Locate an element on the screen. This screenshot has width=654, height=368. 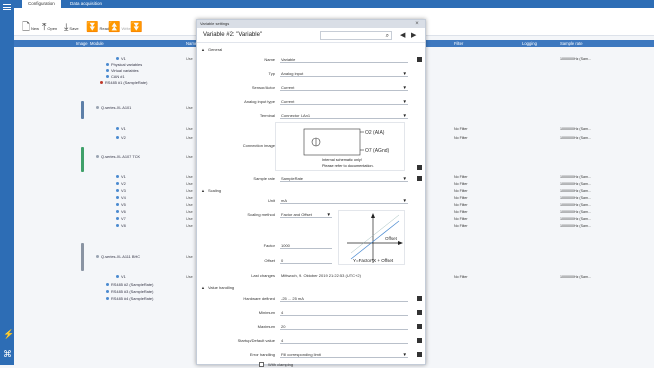
col-image: Image is located at coordinates (82, 43).